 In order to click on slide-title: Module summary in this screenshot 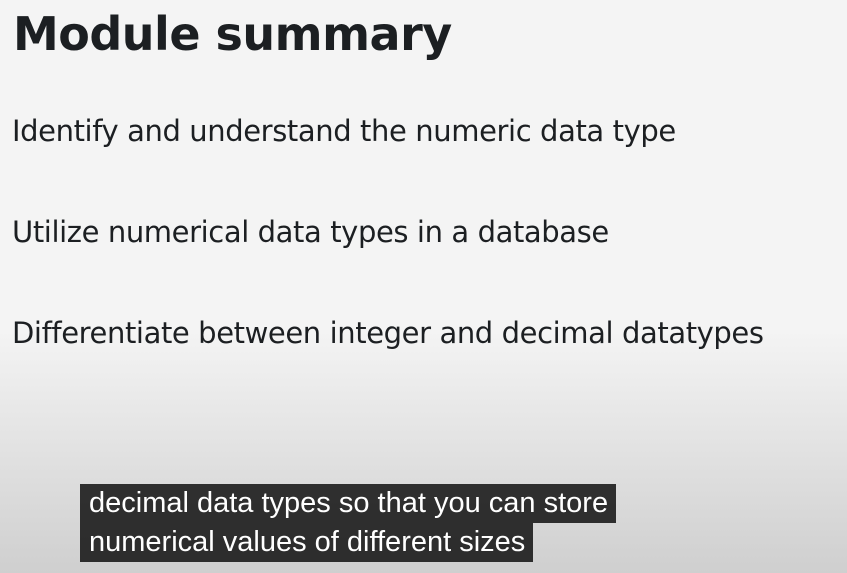, I will do `click(232, 34)`.